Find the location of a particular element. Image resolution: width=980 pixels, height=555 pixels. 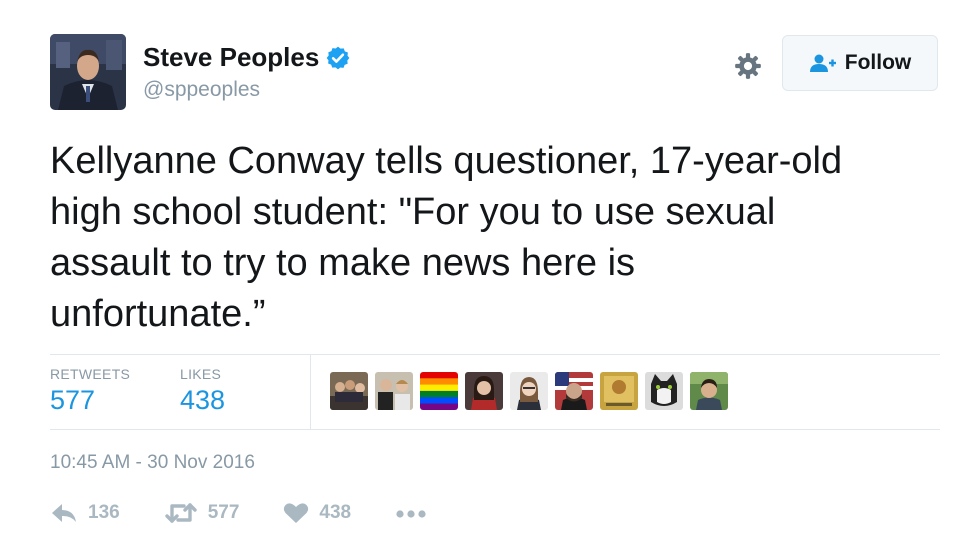

liker-avatars is located at coordinates (532, 391).